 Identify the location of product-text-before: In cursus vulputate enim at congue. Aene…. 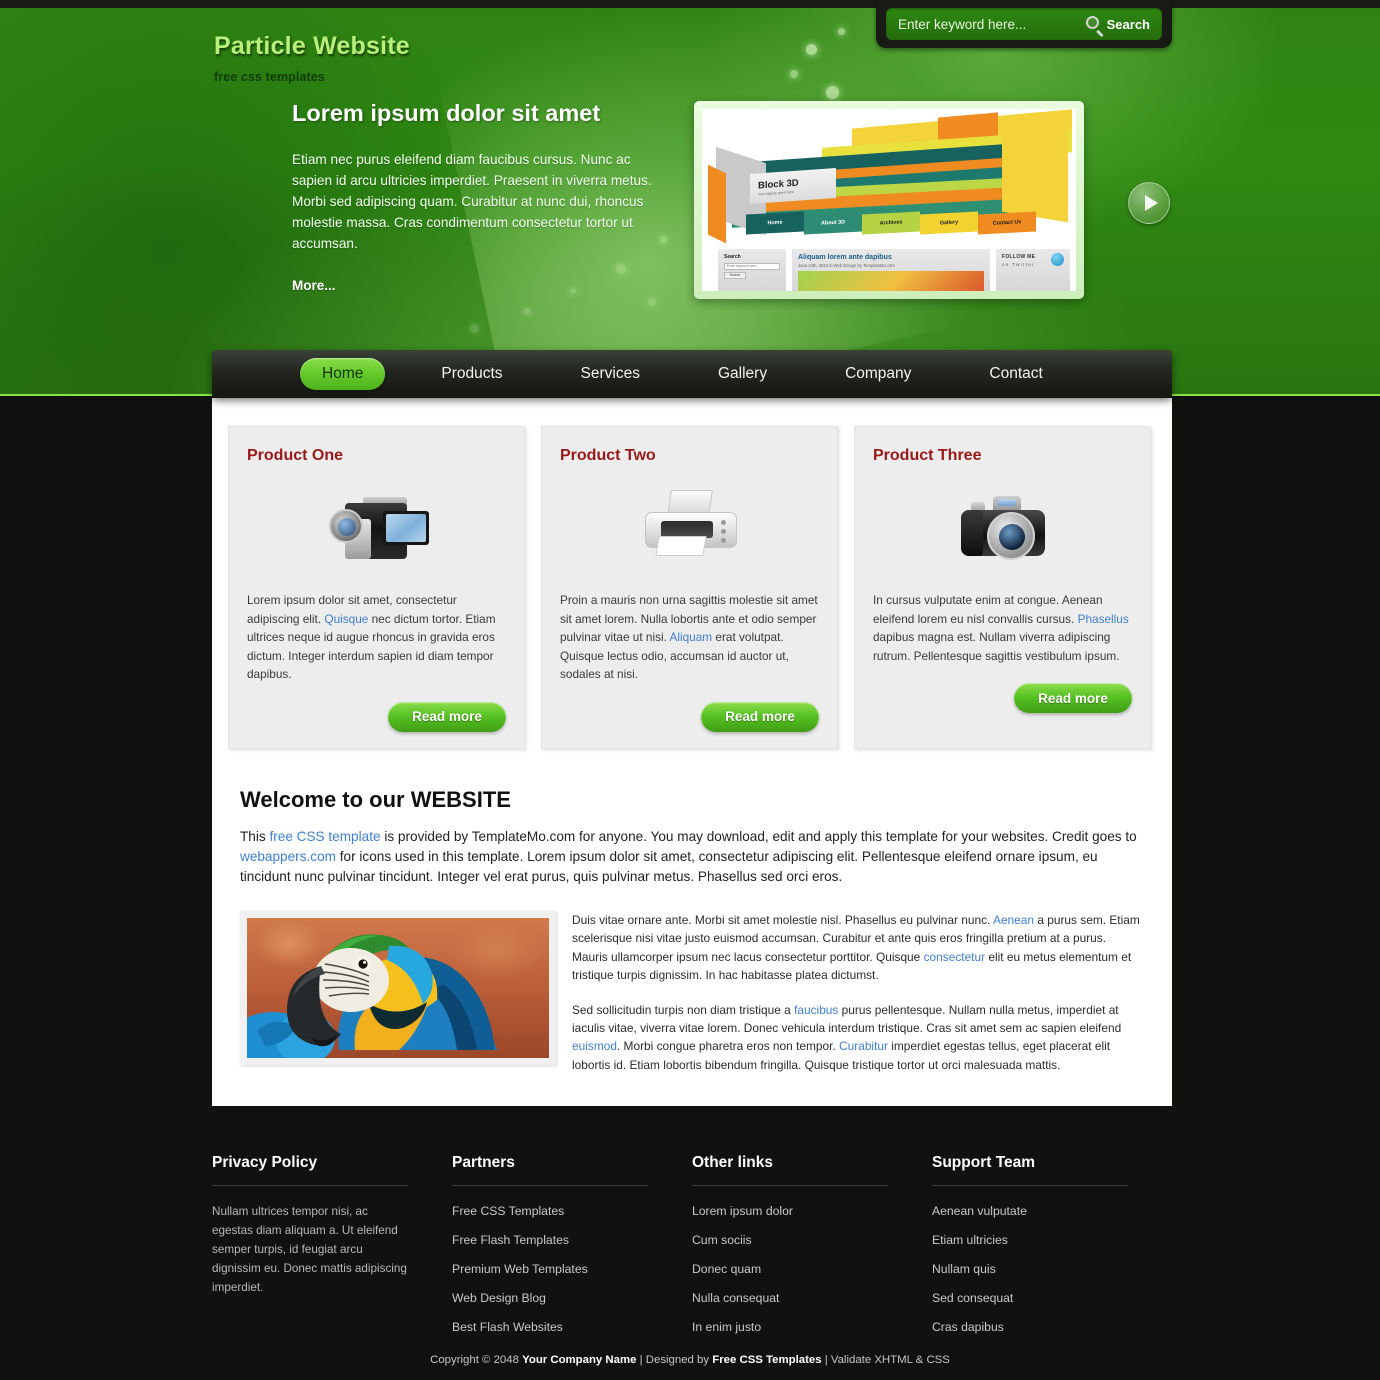
(988, 609).